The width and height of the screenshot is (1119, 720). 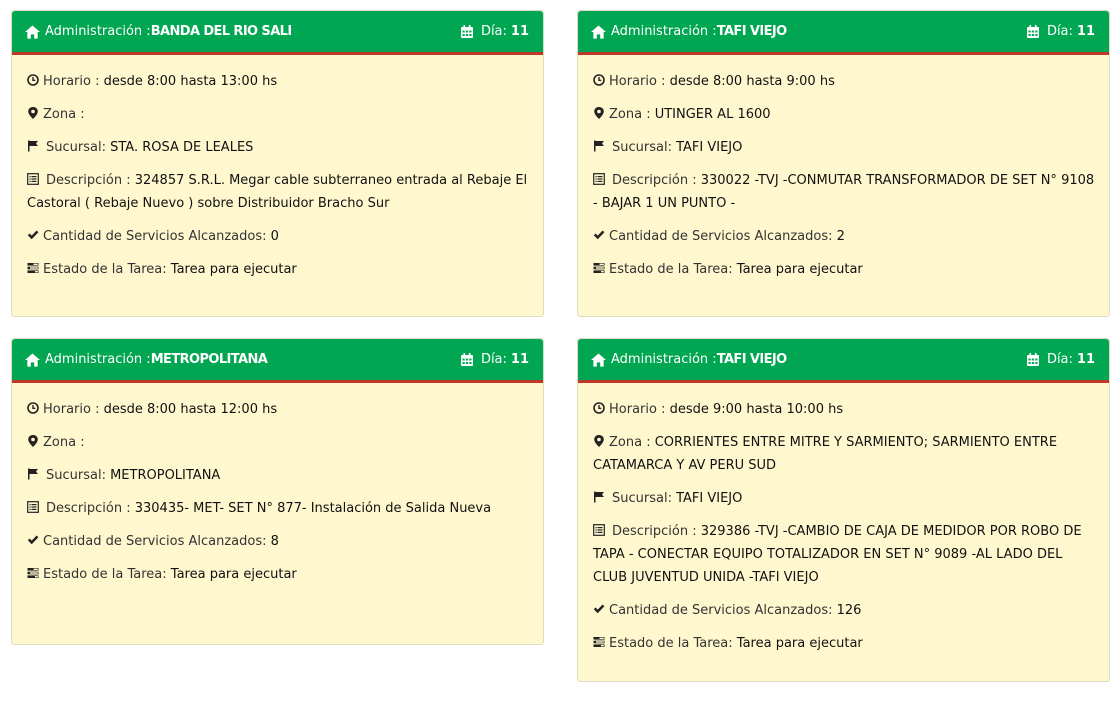 I want to click on admin-value: BANDA DEL RIO SALI, so click(x=221, y=31).